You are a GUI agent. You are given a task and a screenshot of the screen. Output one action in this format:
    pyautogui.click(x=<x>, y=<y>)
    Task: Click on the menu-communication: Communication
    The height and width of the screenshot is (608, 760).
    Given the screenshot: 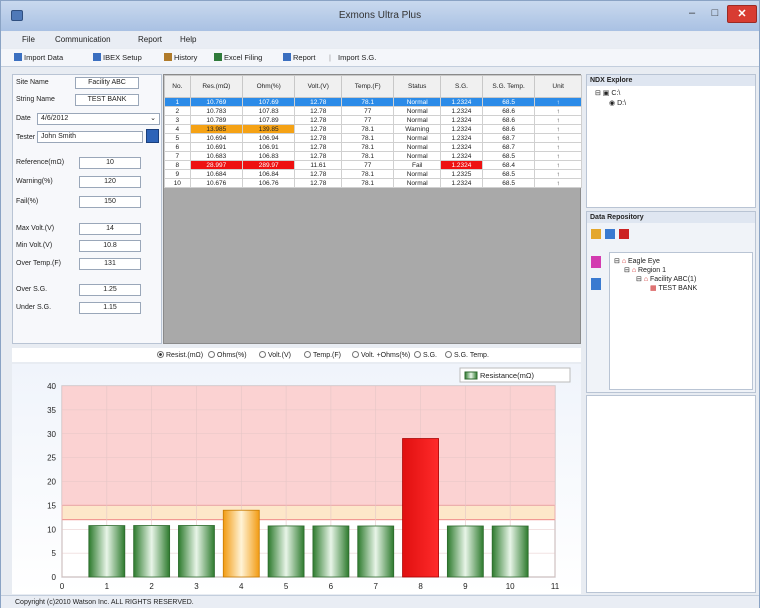 What is the action you would take?
    pyautogui.click(x=83, y=39)
    